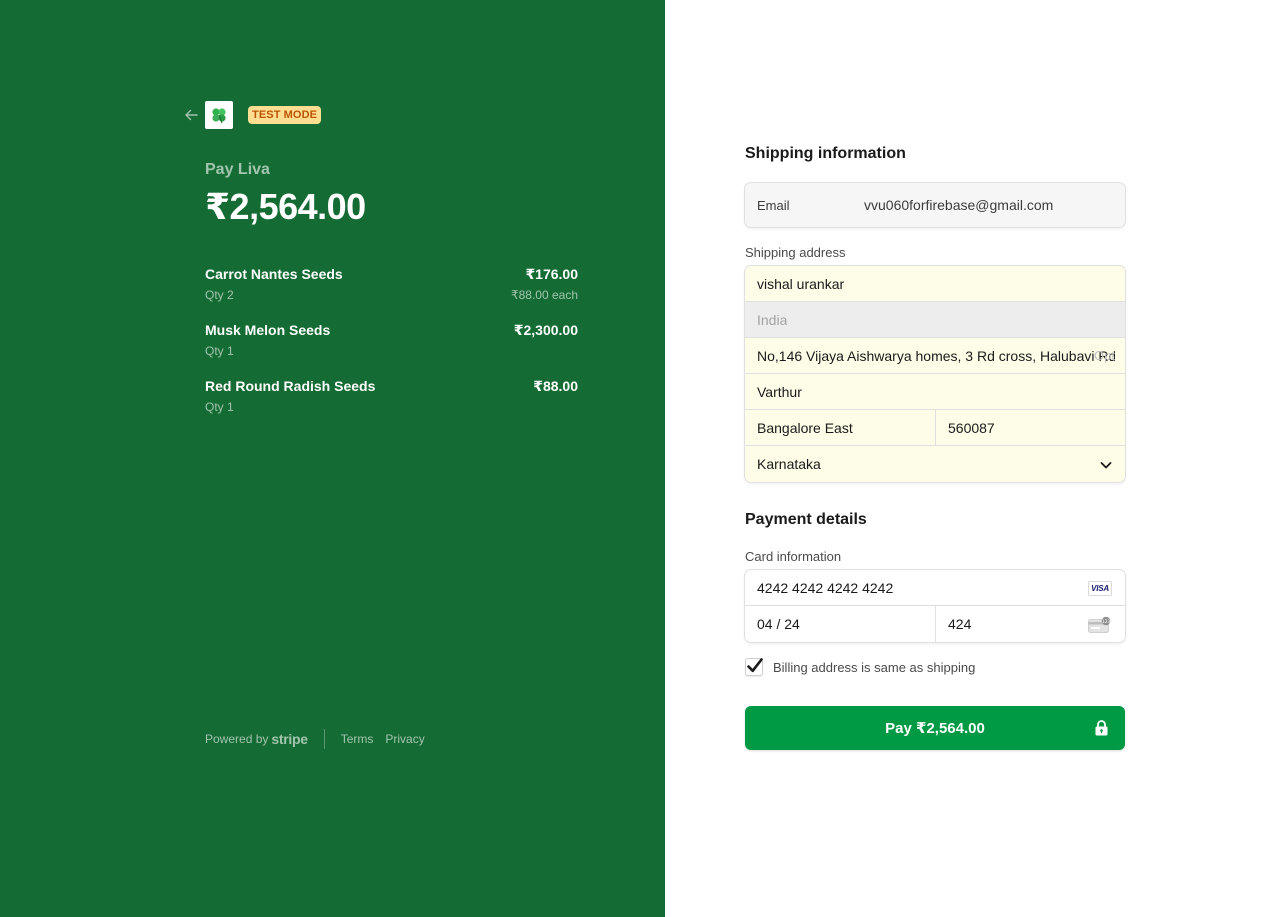 This screenshot has width=1261, height=917. I want to click on state-value: Karnataka, so click(789, 464).